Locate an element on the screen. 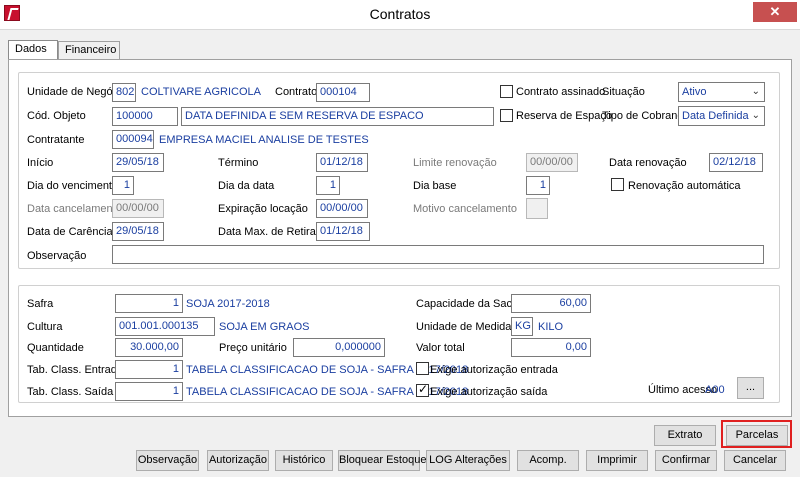 The image size is (800, 477). reserva-label: Reserva de Espaço is located at coordinates (564, 116).